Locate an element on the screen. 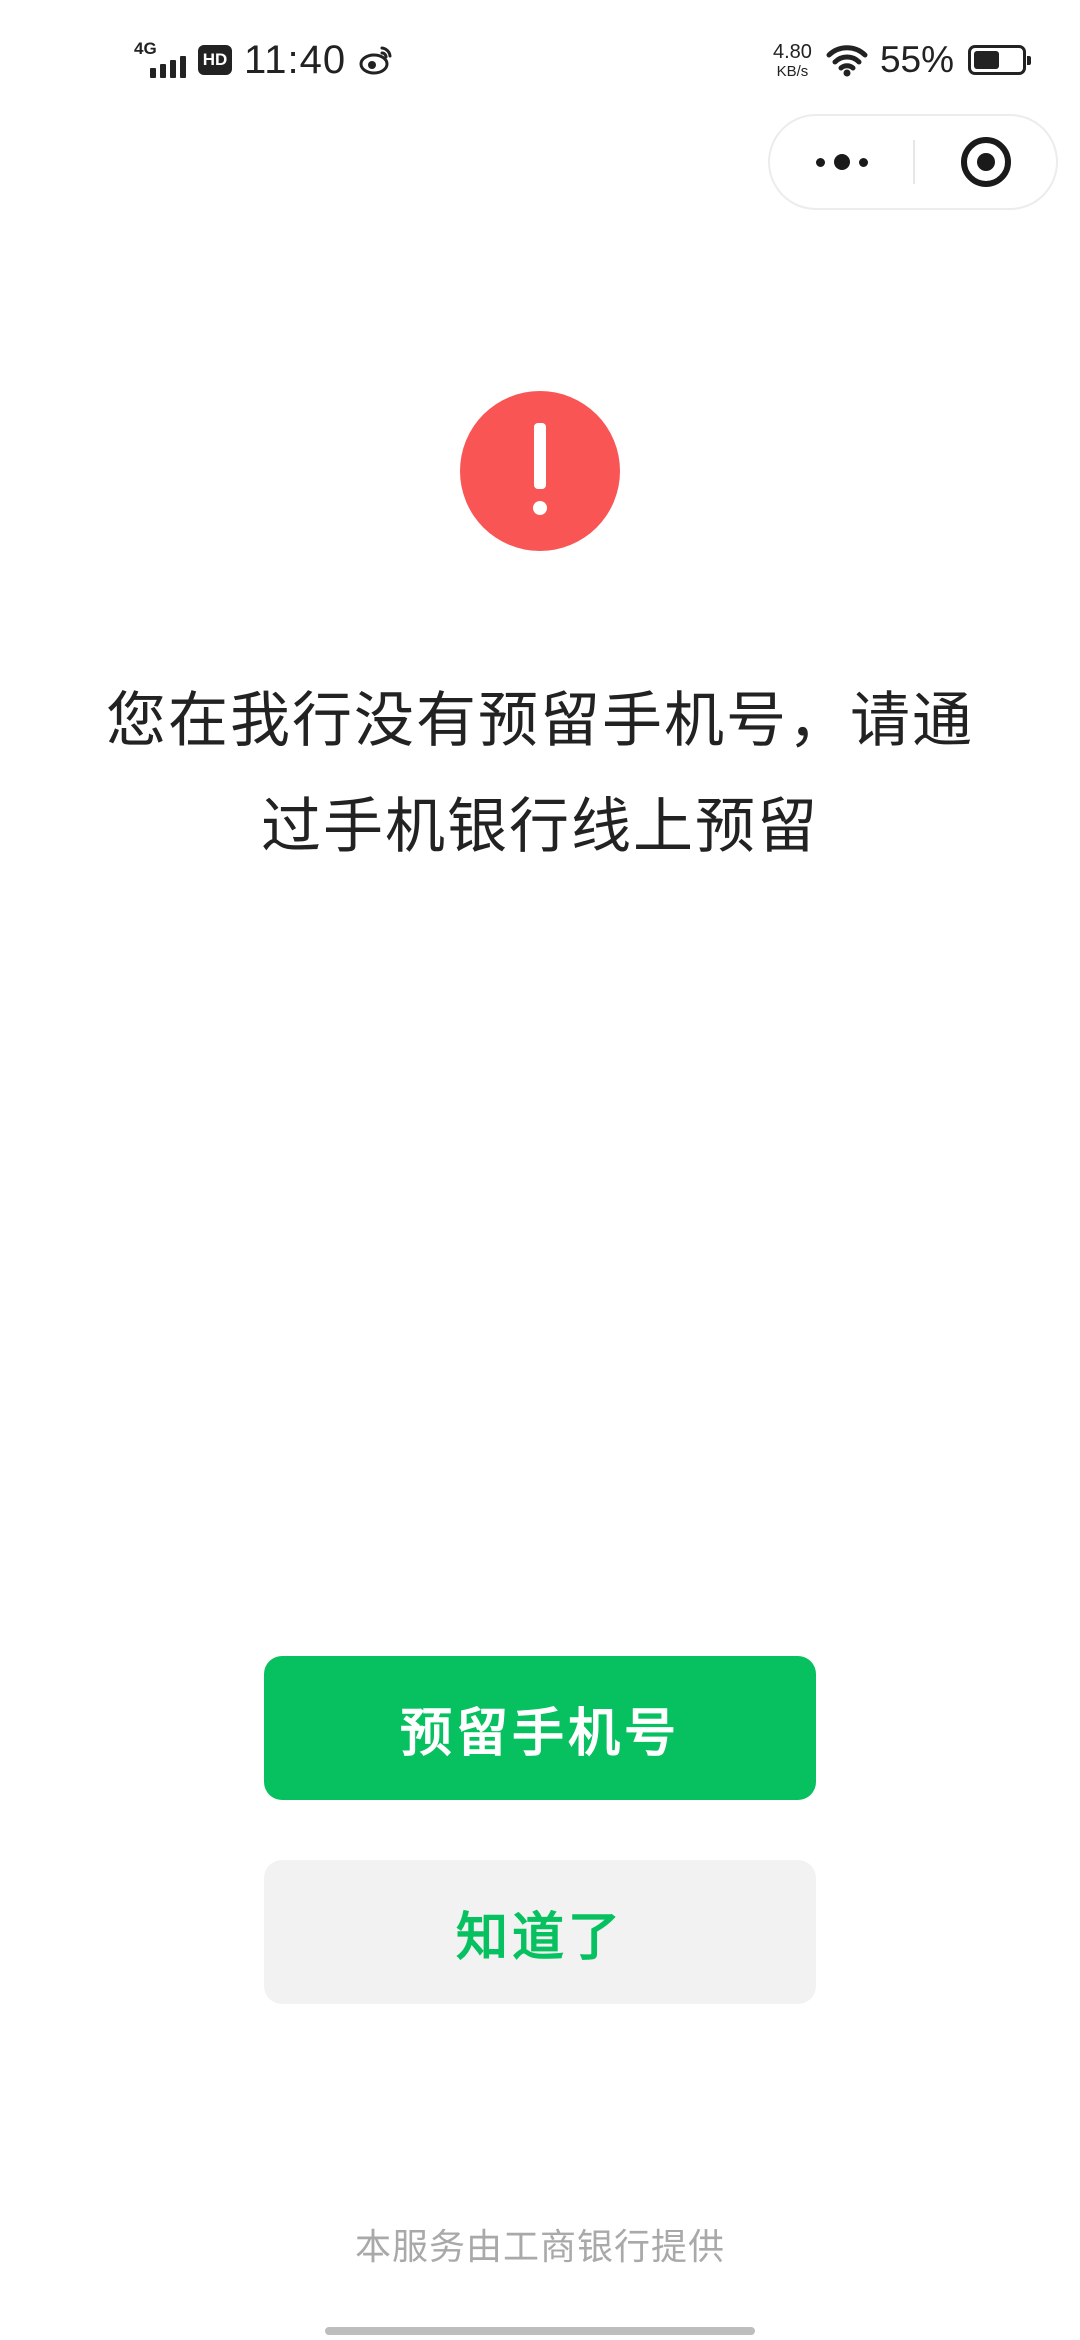  alert-message-line-1: 您在我行没有预留手机号，请通 is located at coordinates (540, 721).